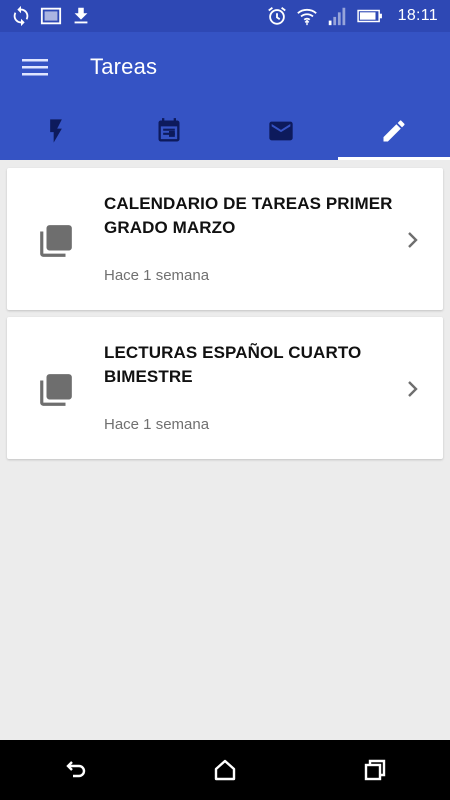  I want to click on tab-calendar, so click(169, 131).